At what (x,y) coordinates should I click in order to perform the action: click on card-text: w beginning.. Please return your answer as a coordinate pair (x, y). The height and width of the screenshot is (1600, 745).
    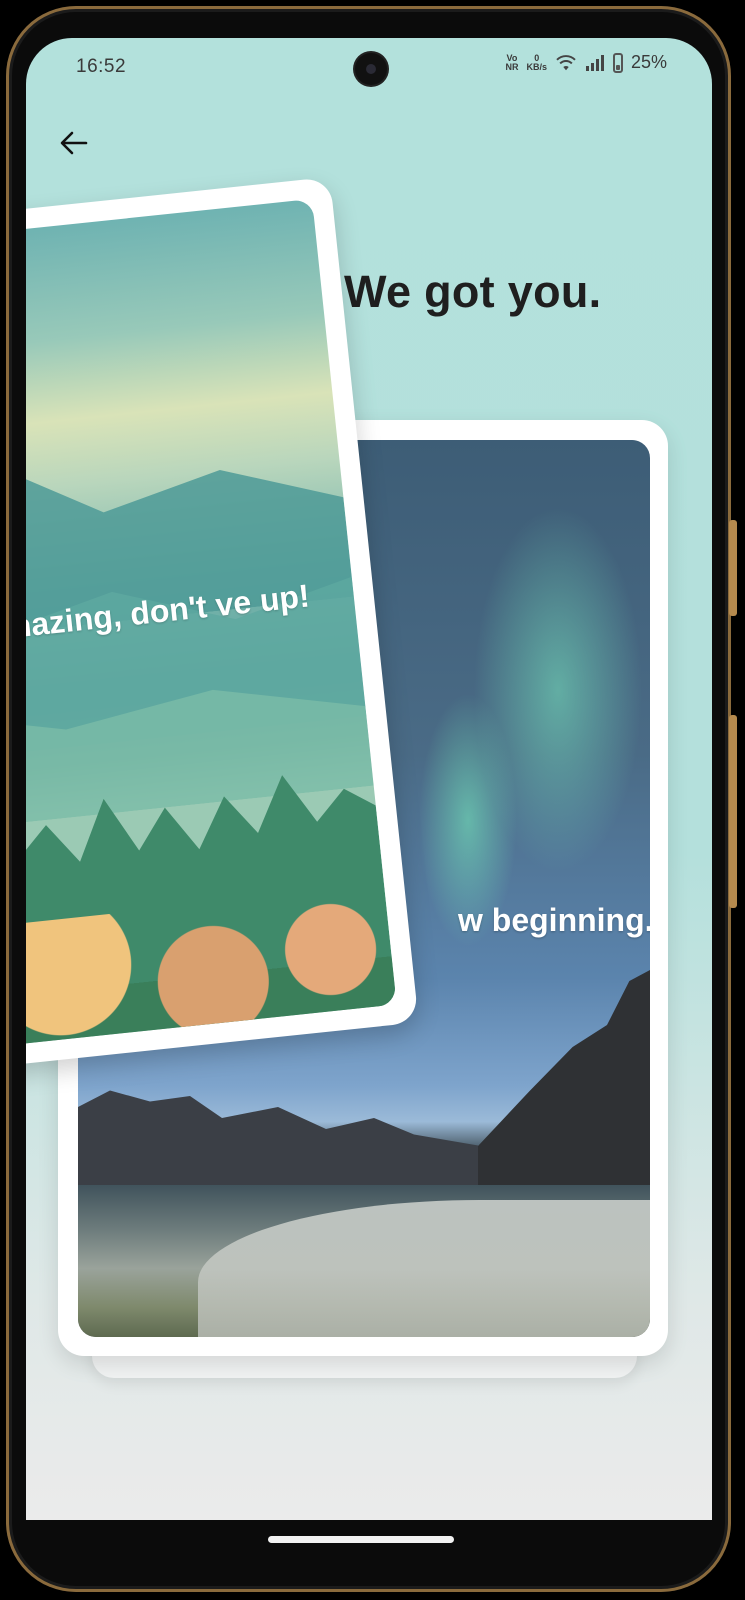
    Looking at the image, I should click on (554, 920).